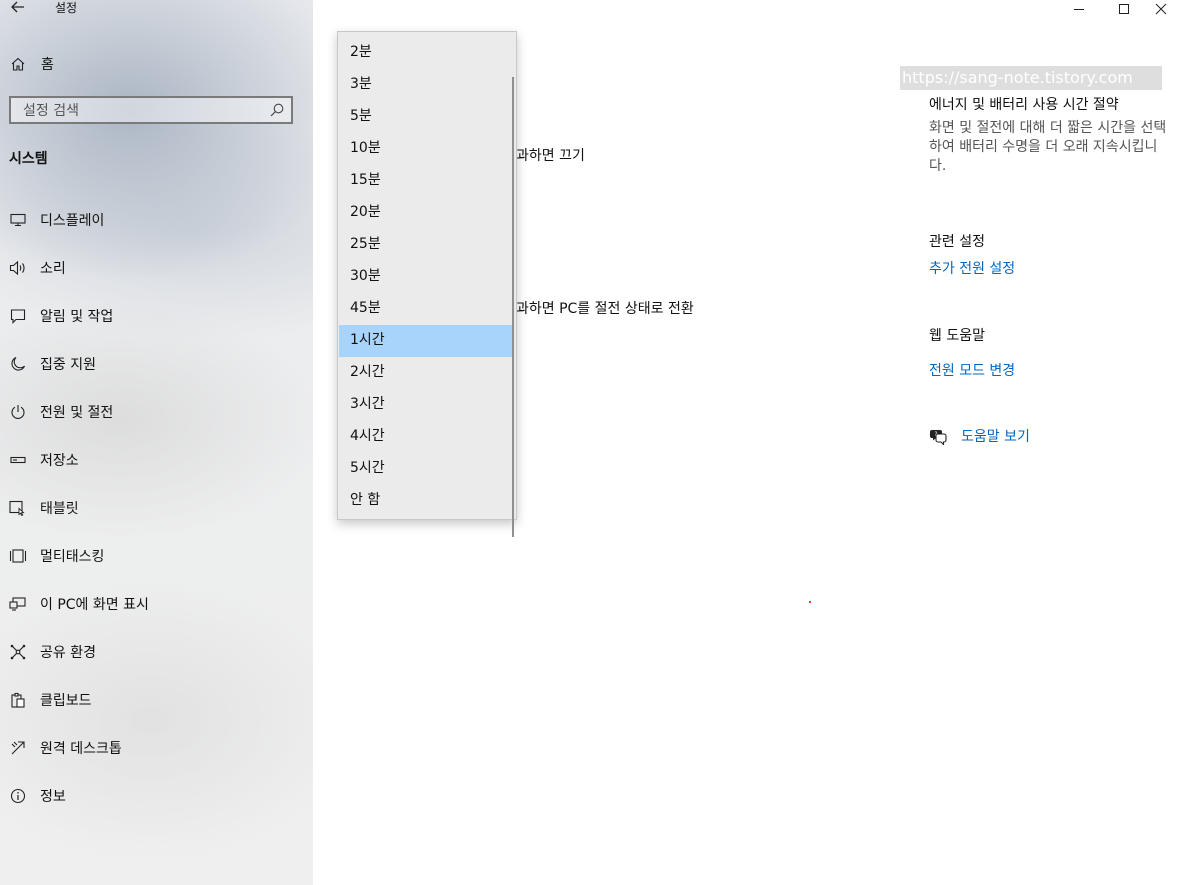  I want to click on info-icon, so click(18, 796).